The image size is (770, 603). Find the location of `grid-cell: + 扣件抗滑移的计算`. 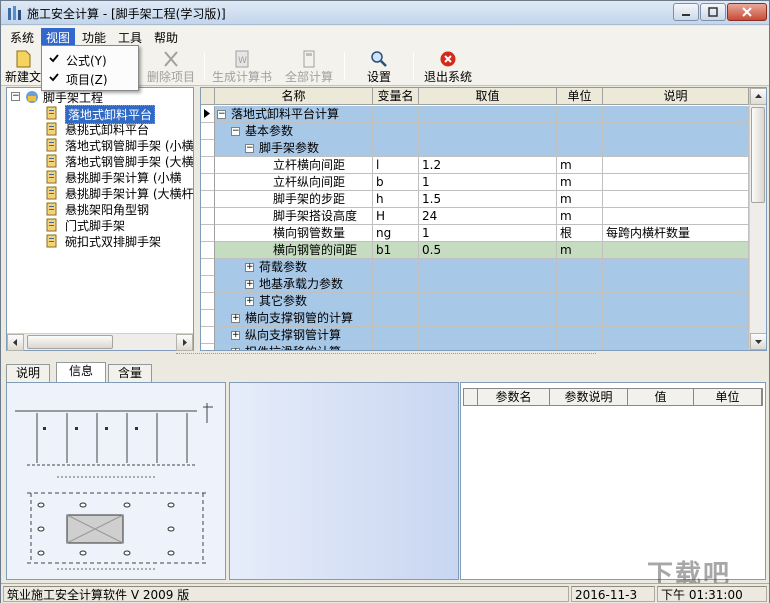

grid-cell: + 扣件抗滑移的计算 is located at coordinates (294, 347).